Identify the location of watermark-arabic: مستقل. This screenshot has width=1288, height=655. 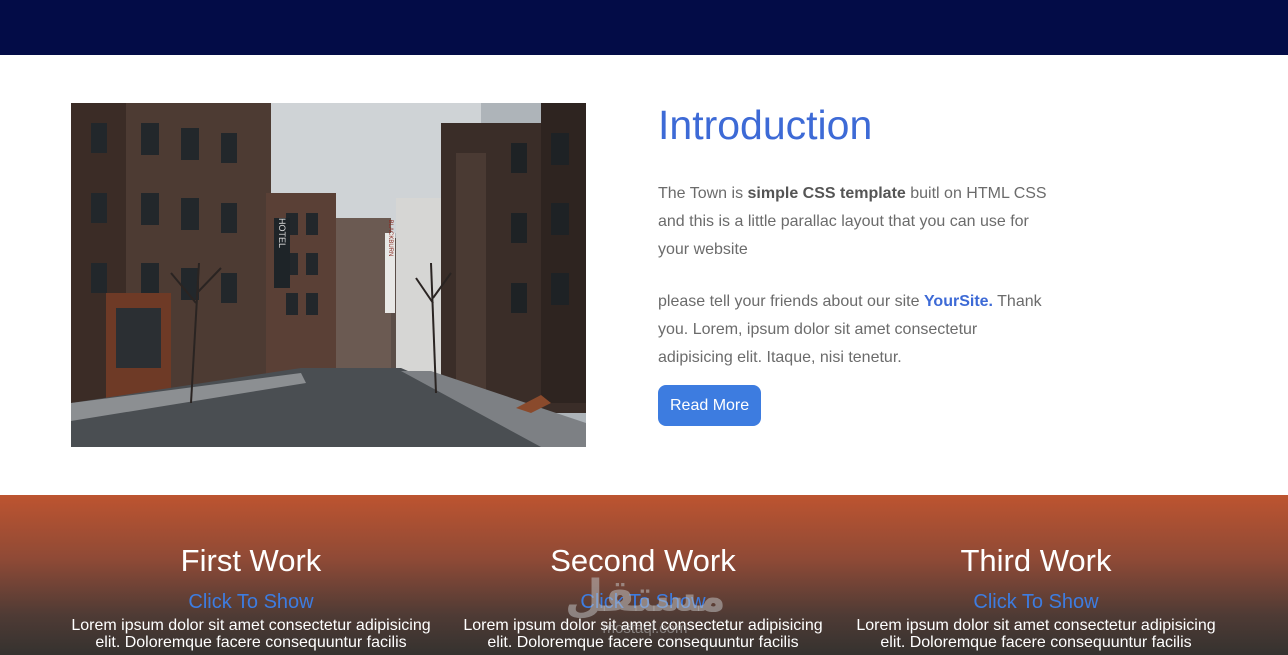
(645, 596).